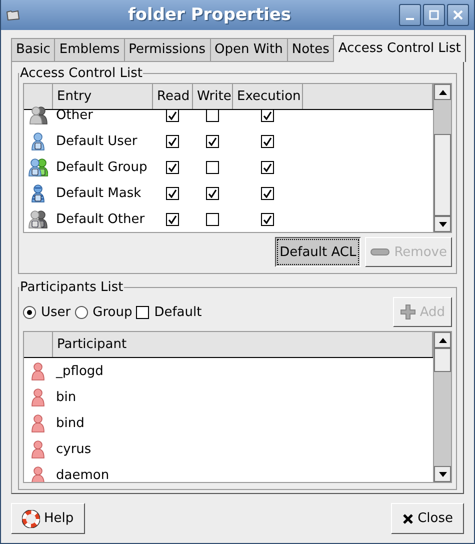  What do you see at coordinates (13, 15) in the screenshot?
I see `folder-icon` at bounding box center [13, 15].